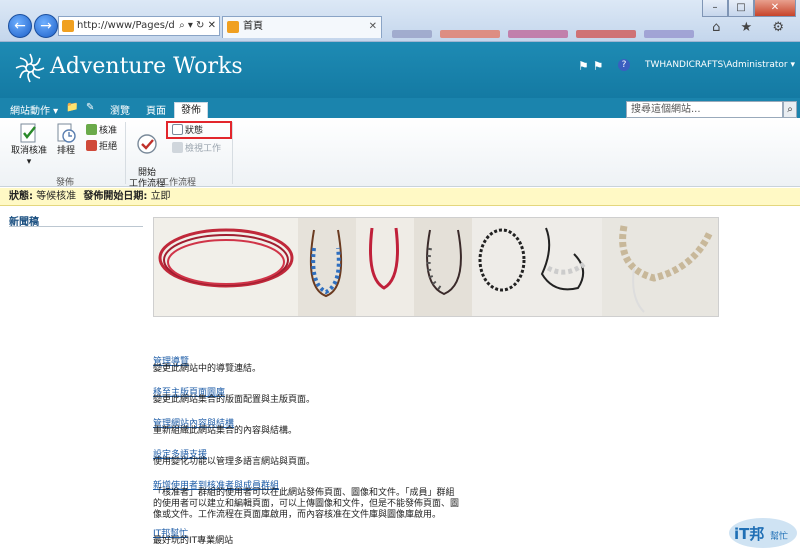 The image size is (800, 553). What do you see at coordinates (108, 147) in the screenshot?
I see `reject-label: 拒絕` at bounding box center [108, 147].